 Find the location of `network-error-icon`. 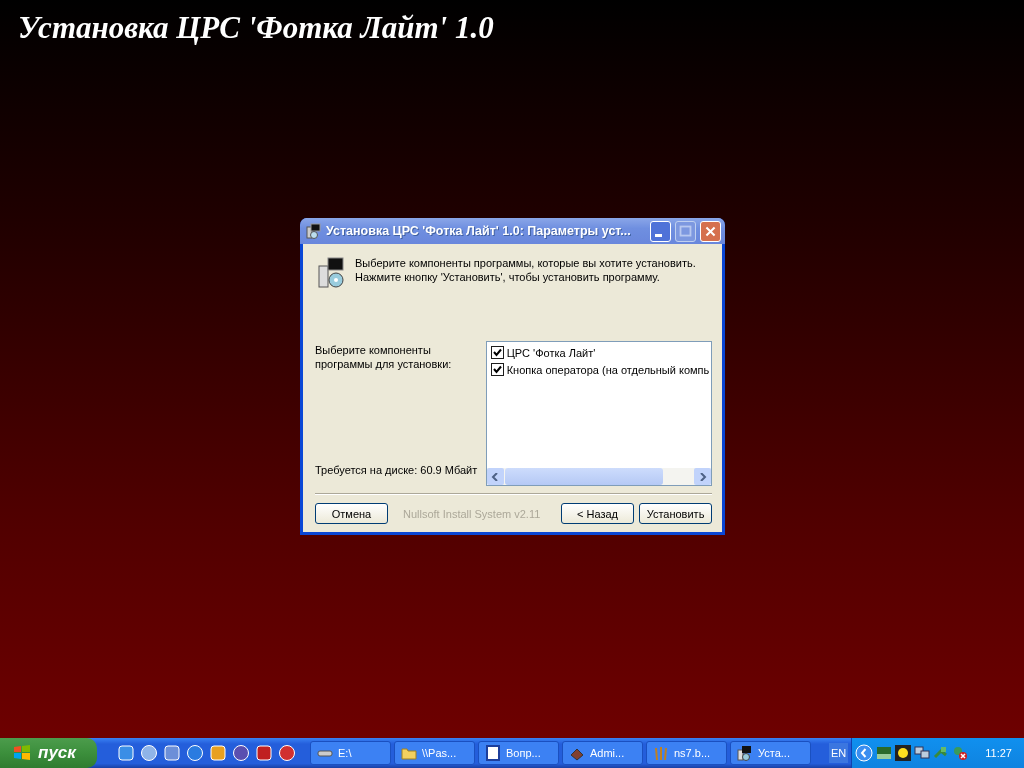

network-error-icon is located at coordinates (960, 753).